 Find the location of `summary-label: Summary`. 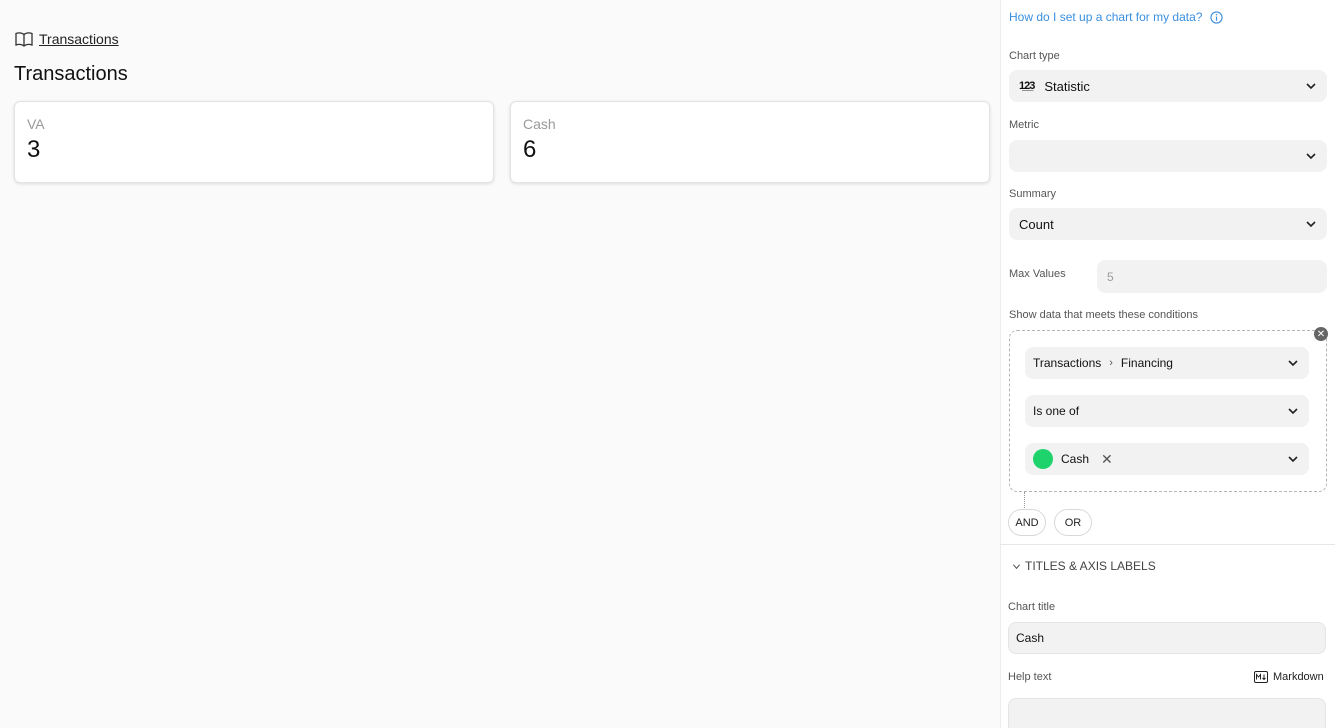

summary-label: Summary is located at coordinates (1033, 194).